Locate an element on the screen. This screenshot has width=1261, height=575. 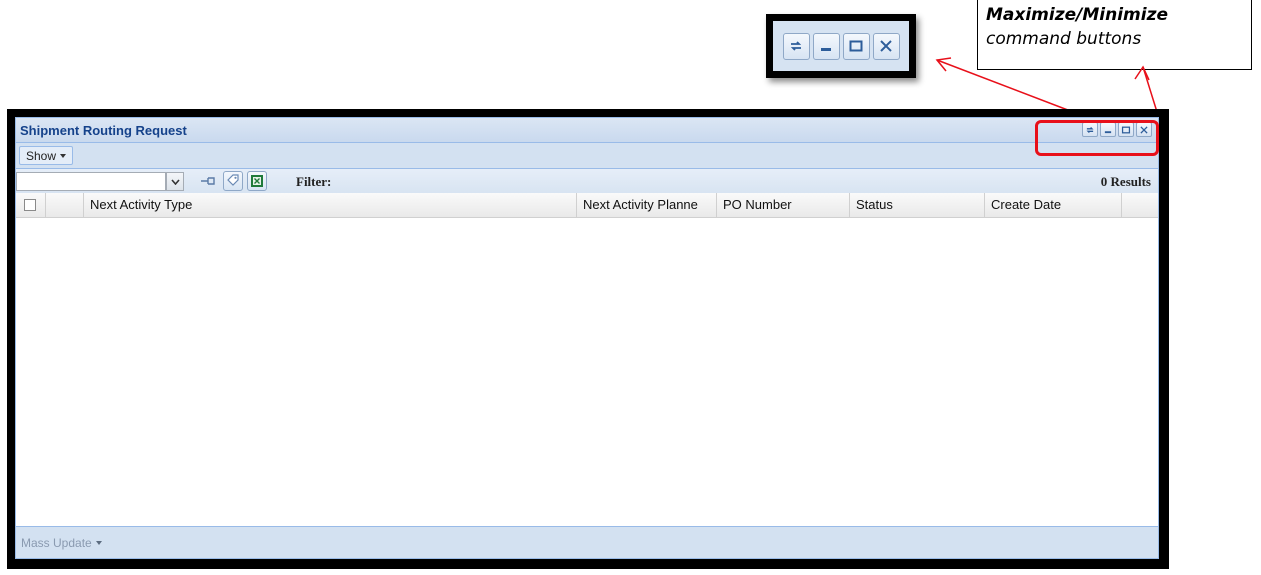
select-all-checkbox is located at coordinates (30, 205).